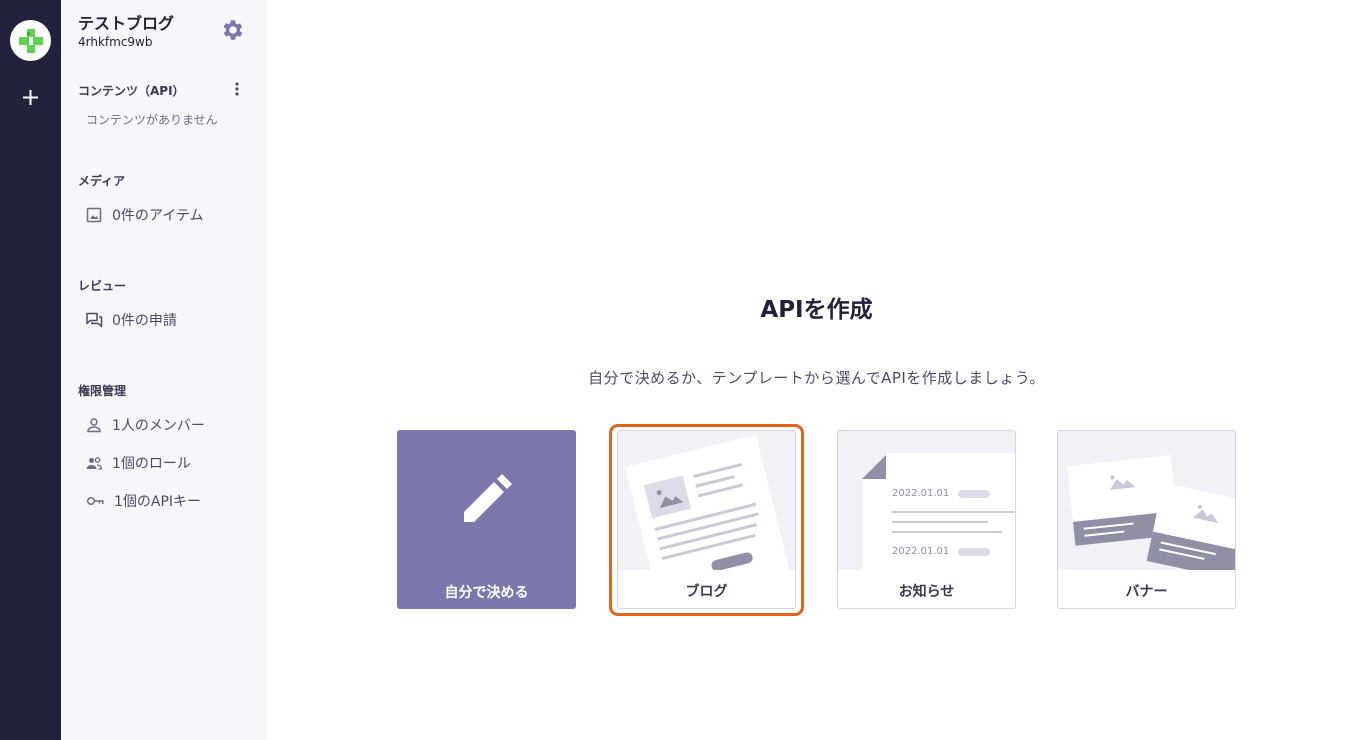 This screenshot has height=740, width=1367. What do you see at coordinates (1146, 592) in the screenshot?
I see `card-label: バナー` at bounding box center [1146, 592].